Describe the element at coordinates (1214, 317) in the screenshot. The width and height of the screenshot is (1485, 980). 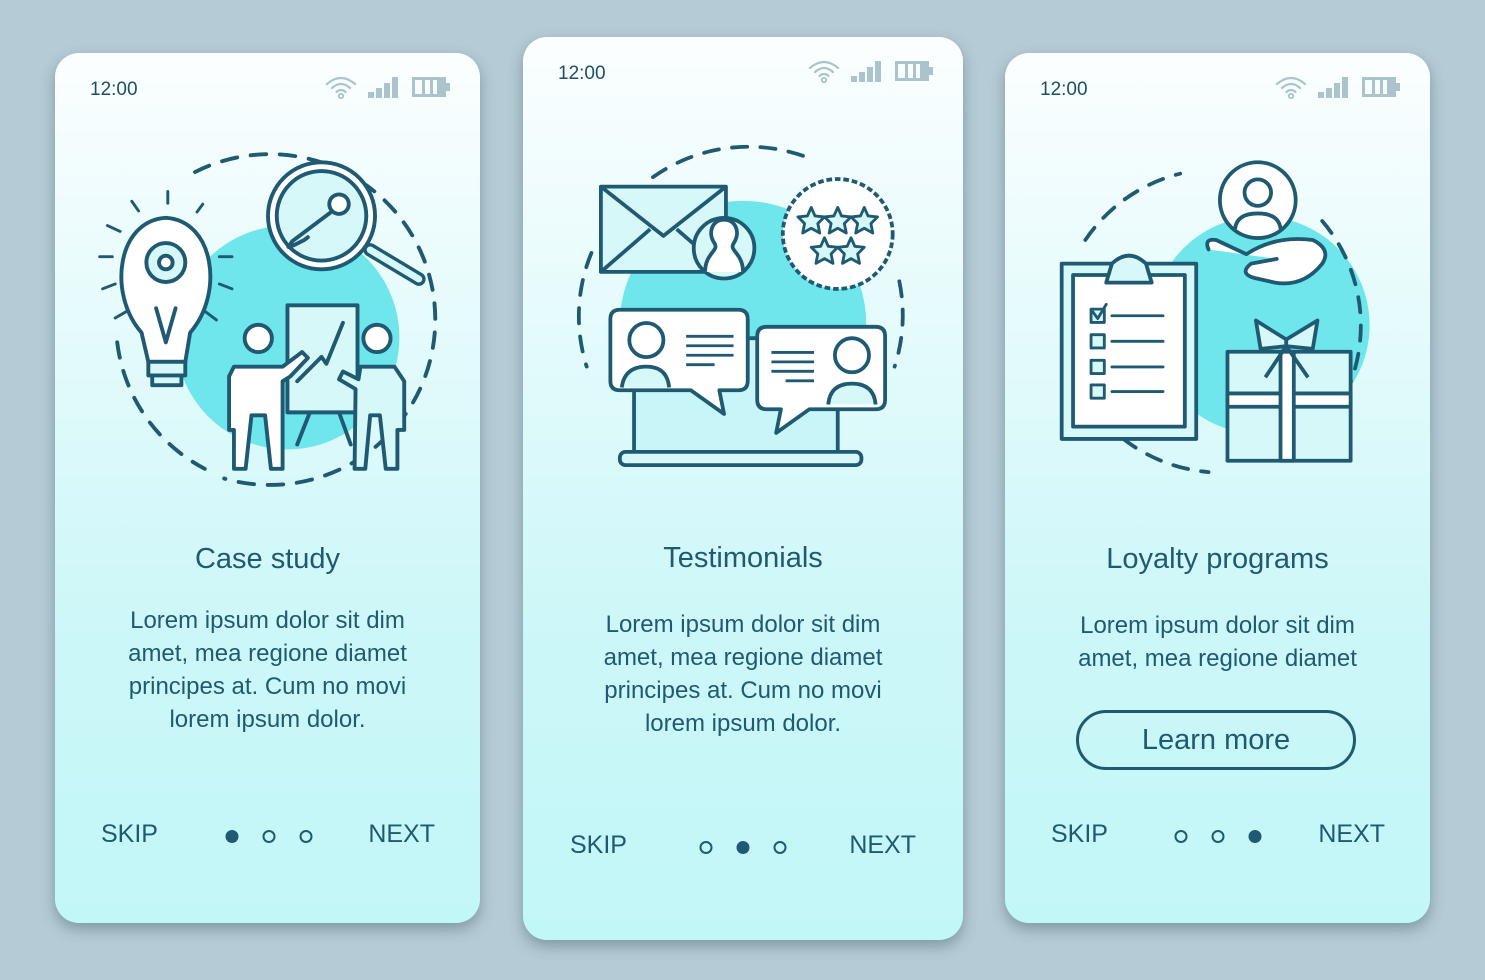
I see `loyalty-programs-illustration` at that location.